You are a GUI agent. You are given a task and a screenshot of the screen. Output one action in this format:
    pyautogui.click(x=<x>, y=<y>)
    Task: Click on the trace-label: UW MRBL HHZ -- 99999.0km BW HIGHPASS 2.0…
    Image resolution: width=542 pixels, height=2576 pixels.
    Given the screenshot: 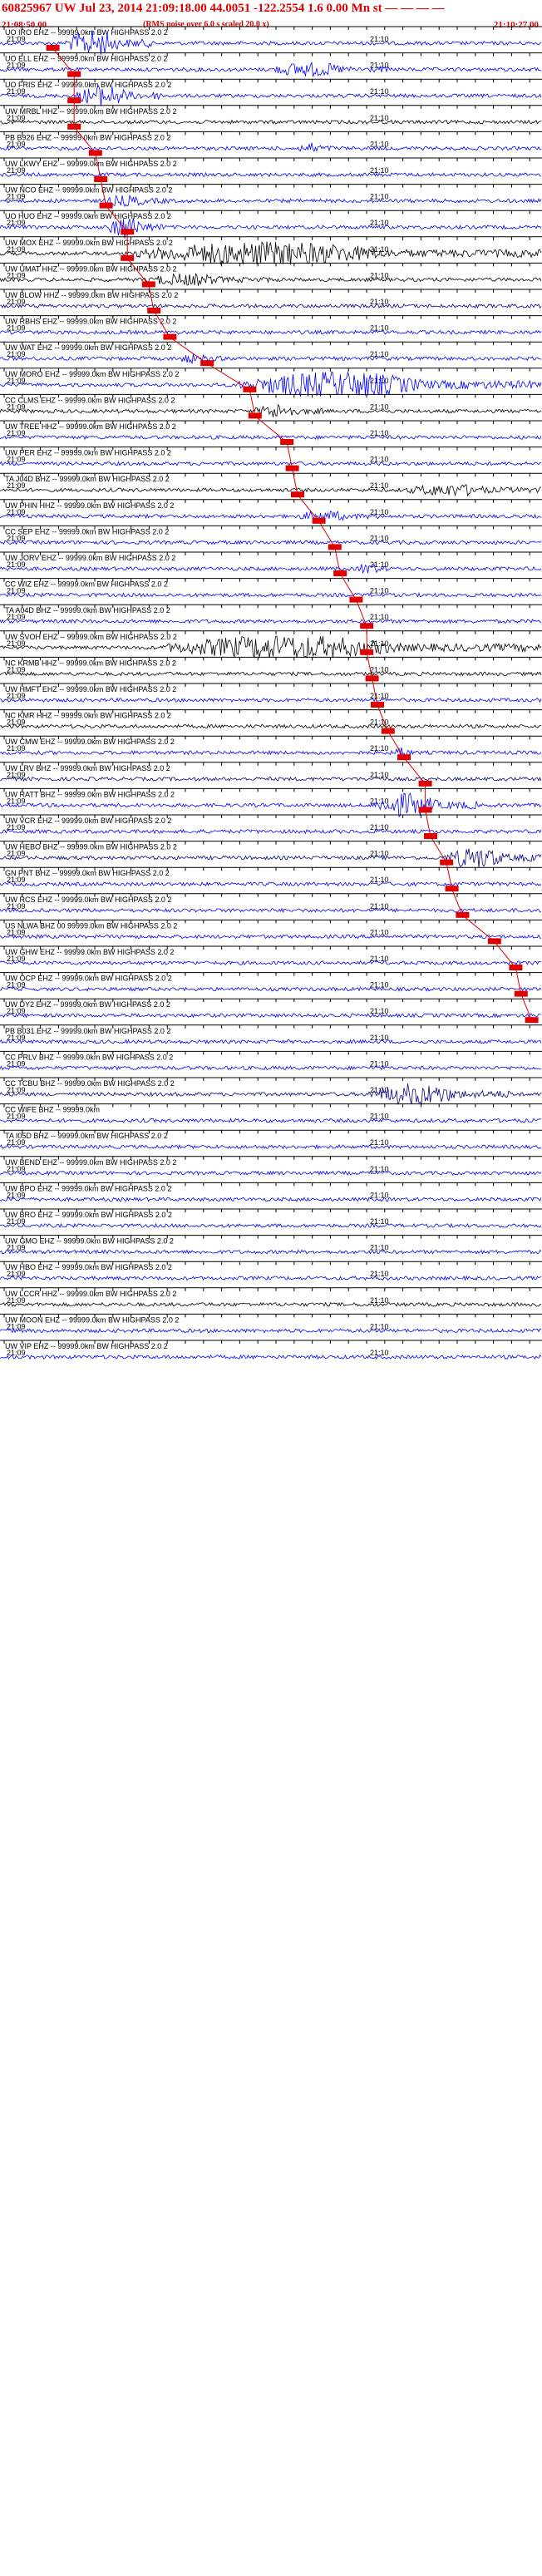 What is the action you would take?
    pyautogui.click(x=91, y=112)
    